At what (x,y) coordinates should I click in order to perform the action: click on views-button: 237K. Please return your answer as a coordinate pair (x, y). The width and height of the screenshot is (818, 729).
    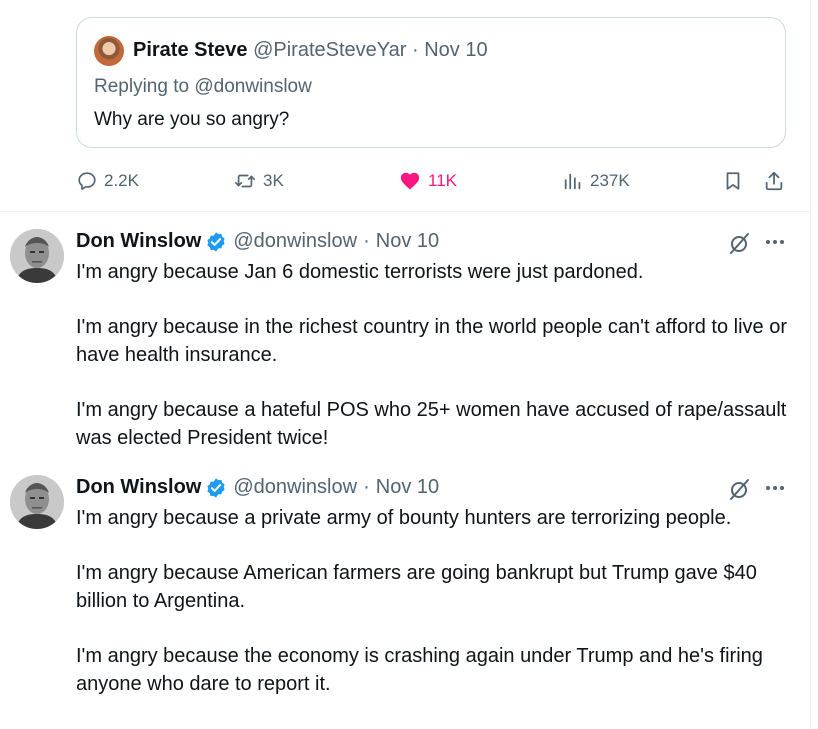
    Looking at the image, I should click on (596, 181).